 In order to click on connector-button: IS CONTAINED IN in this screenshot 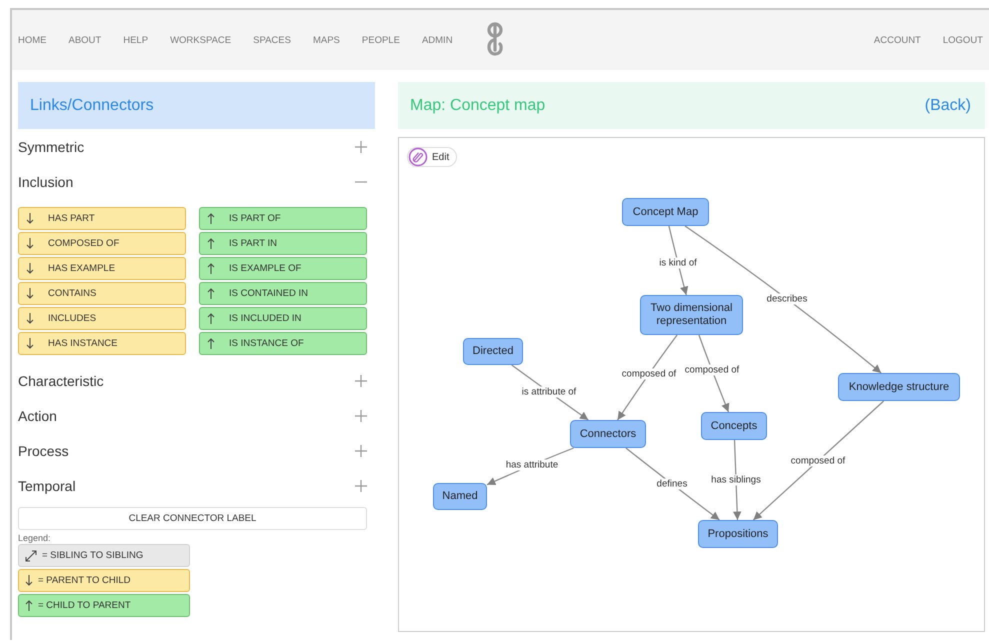, I will do `click(283, 293)`.